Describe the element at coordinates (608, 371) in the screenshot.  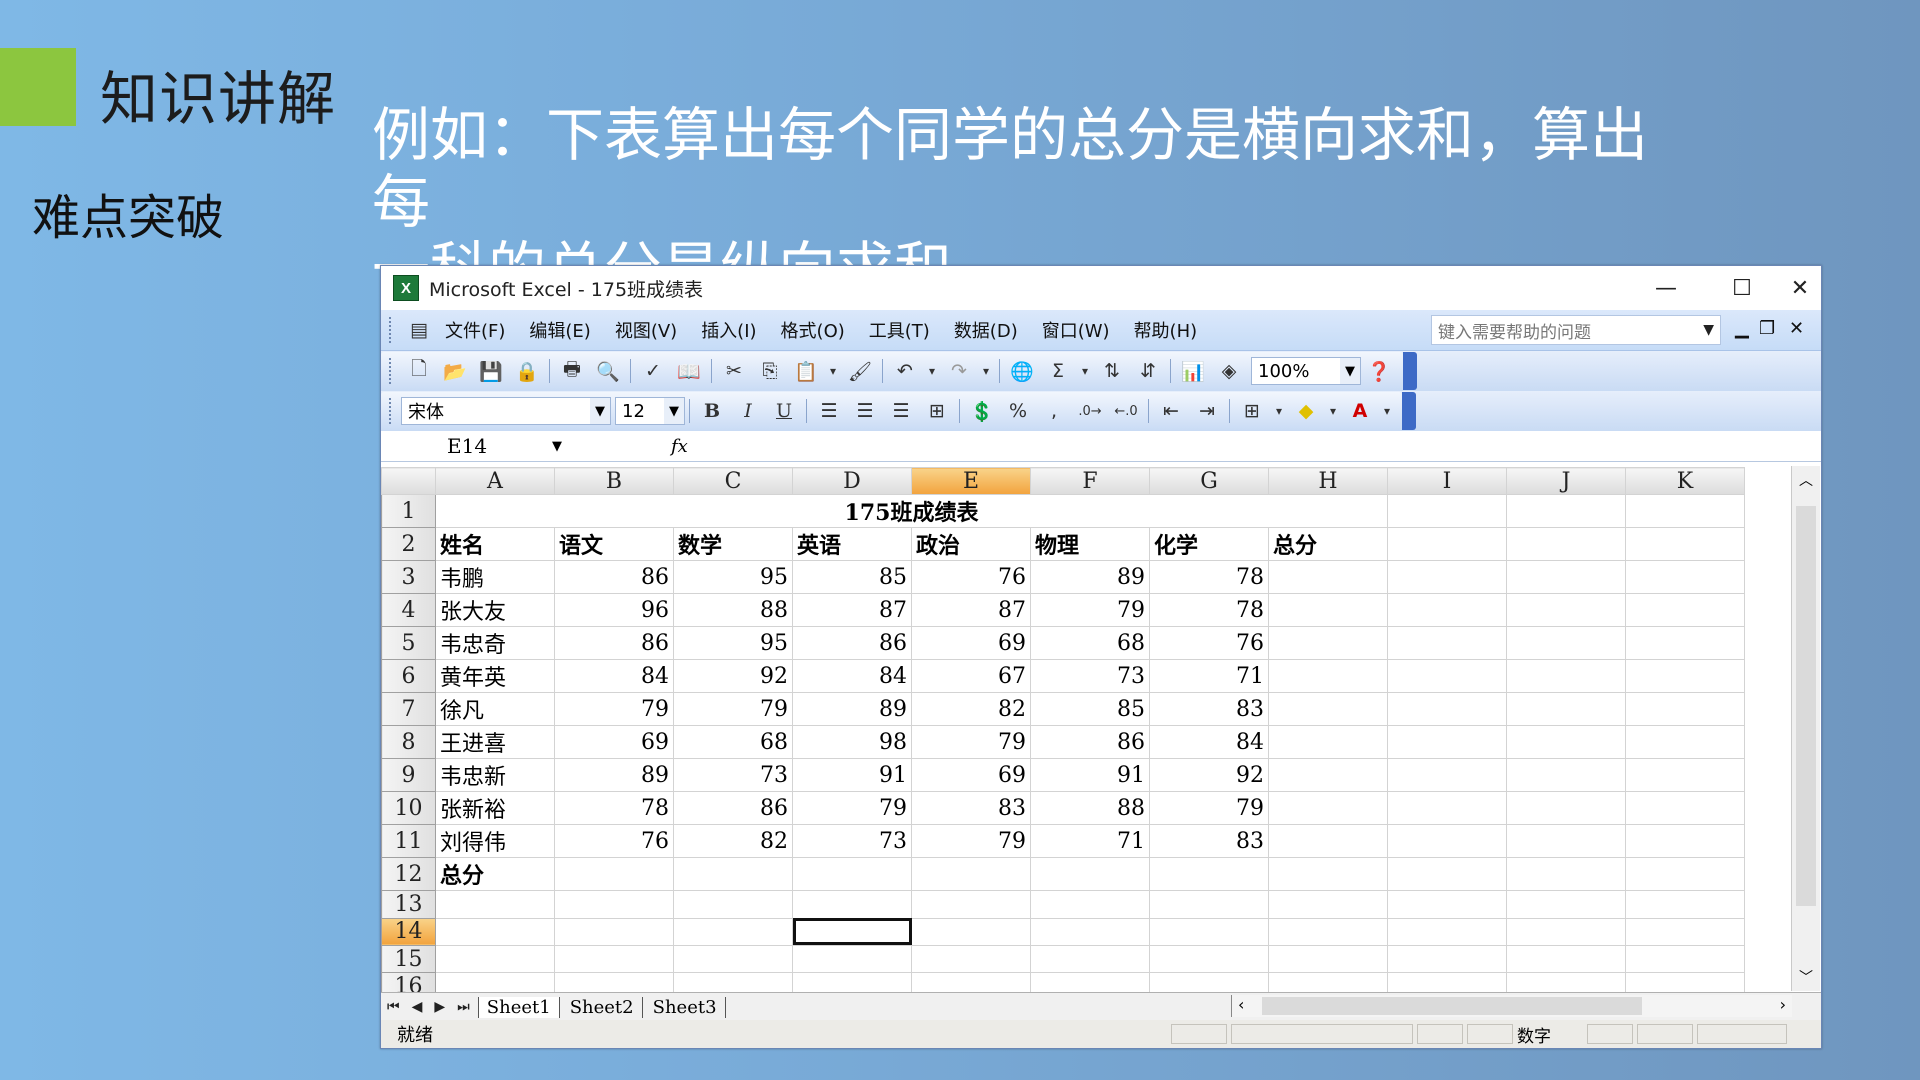
I see `print-preview-icon: 🔍` at that location.